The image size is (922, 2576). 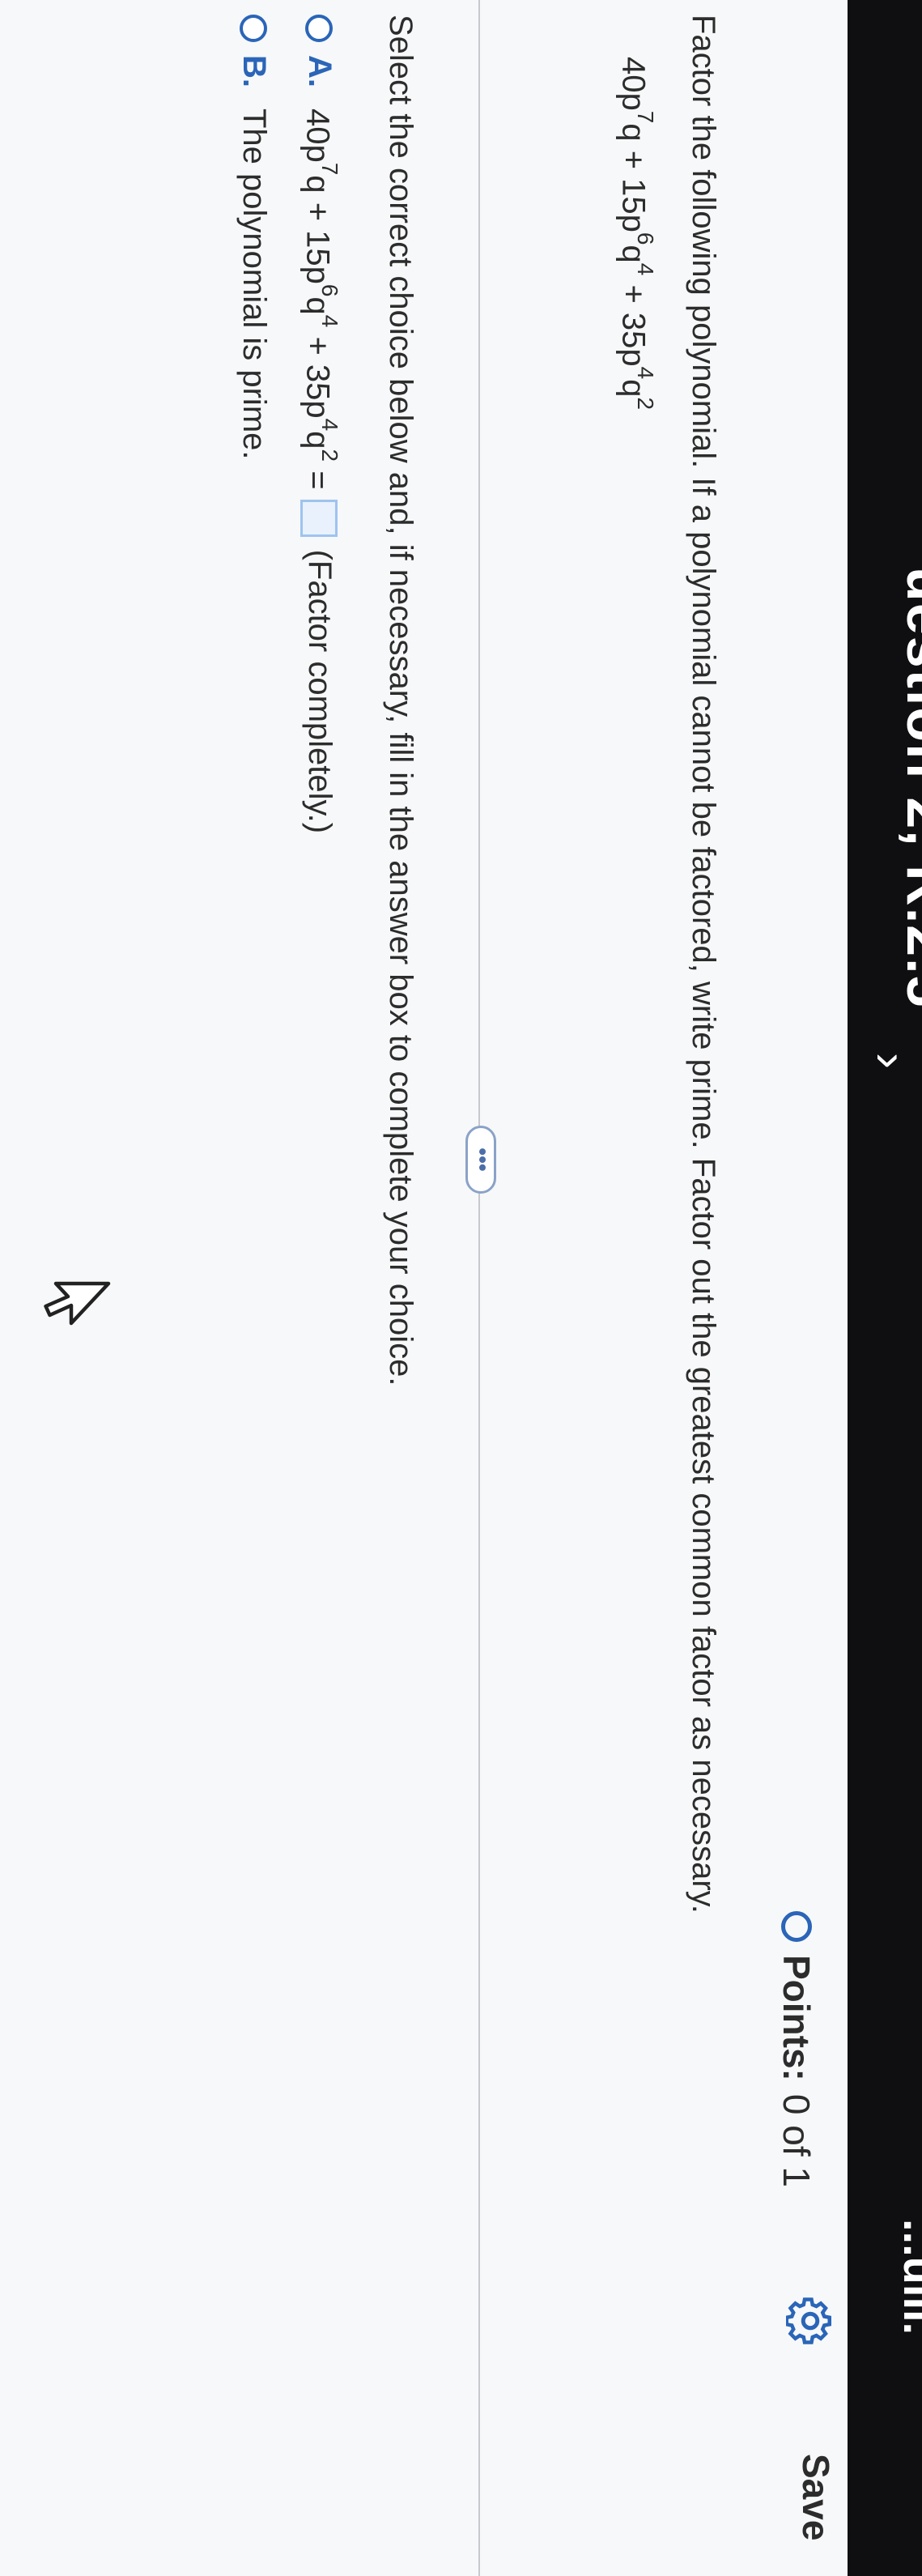 I want to click on choice-a-expression: 40p7q + 15p6q4 + 35p4q2 =, so click(x=321, y=299).